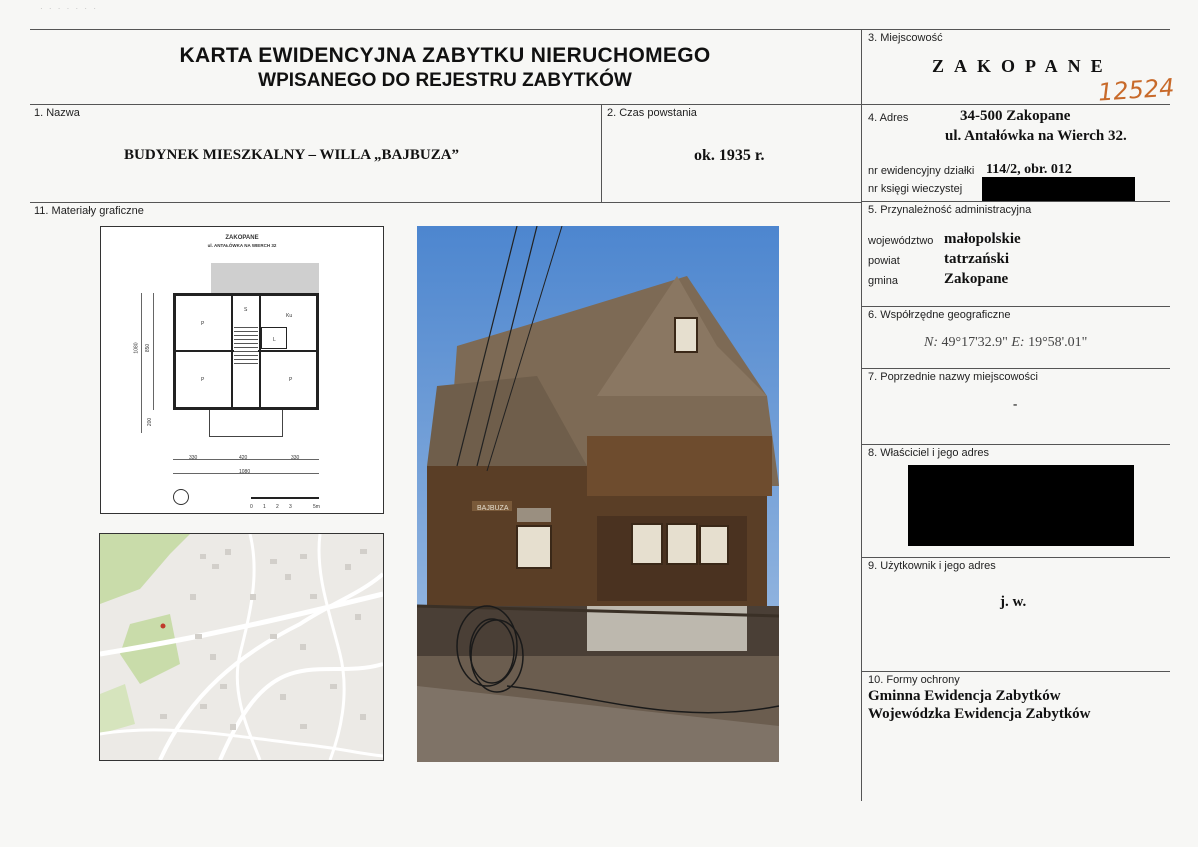 The image size is (1198, 847). I want to click on lon-label: E:, so click(1018, 342).